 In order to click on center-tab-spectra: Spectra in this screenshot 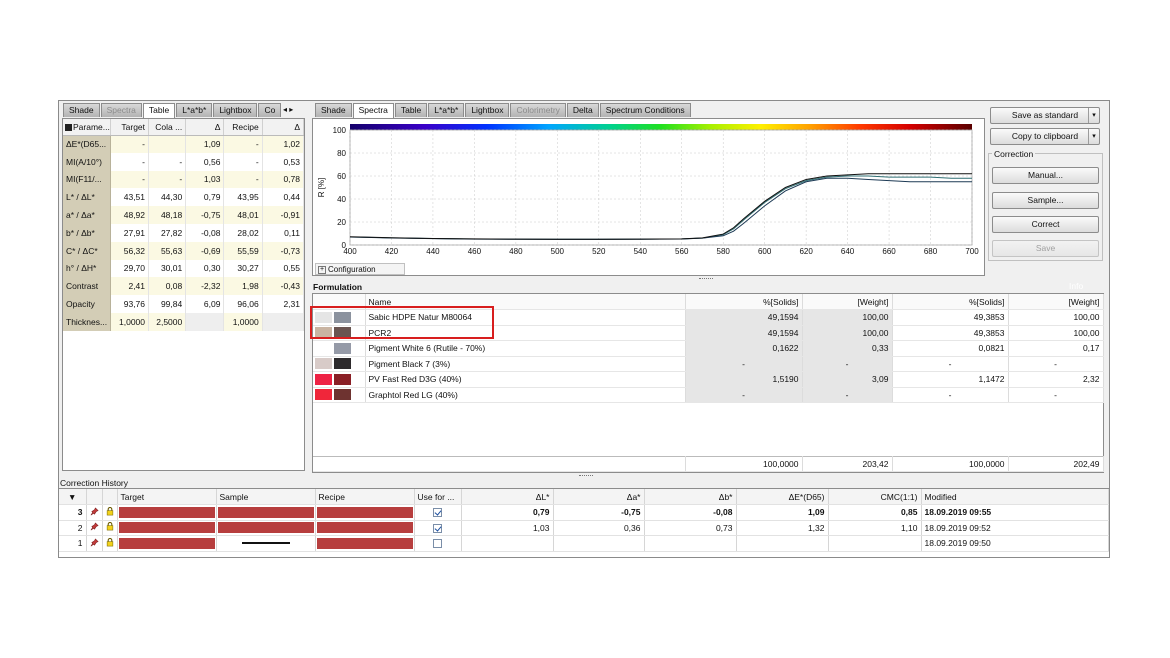, I will do `click(373, 110)`.